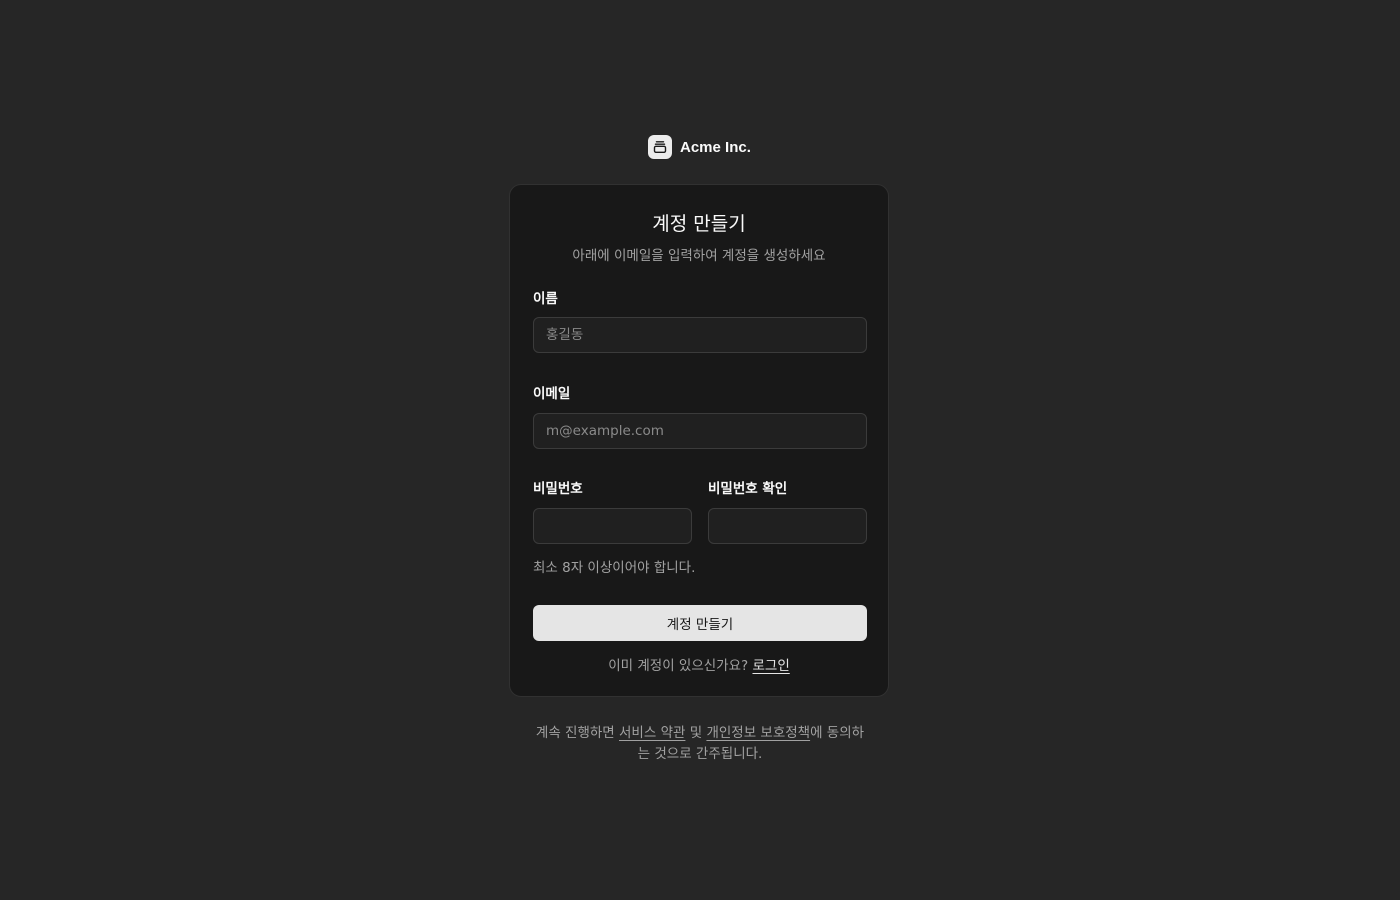 The image size is (1400, 900). What do you see at coordinates (715, 147) in the screenshot?
I see `brand-name: Acme Inc.` at bounding box center [715, 147].